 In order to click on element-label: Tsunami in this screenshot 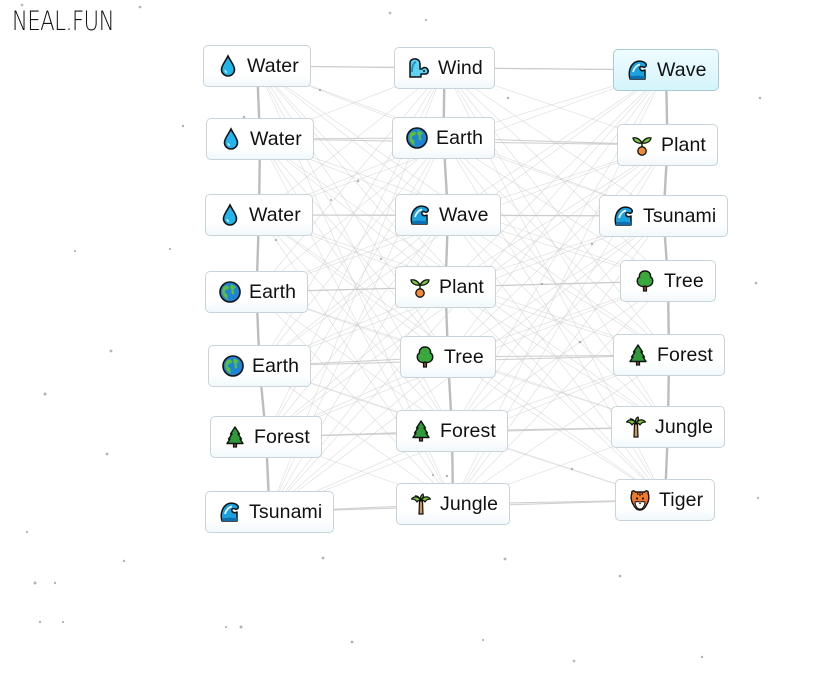, I will do `click(680, 215)`.